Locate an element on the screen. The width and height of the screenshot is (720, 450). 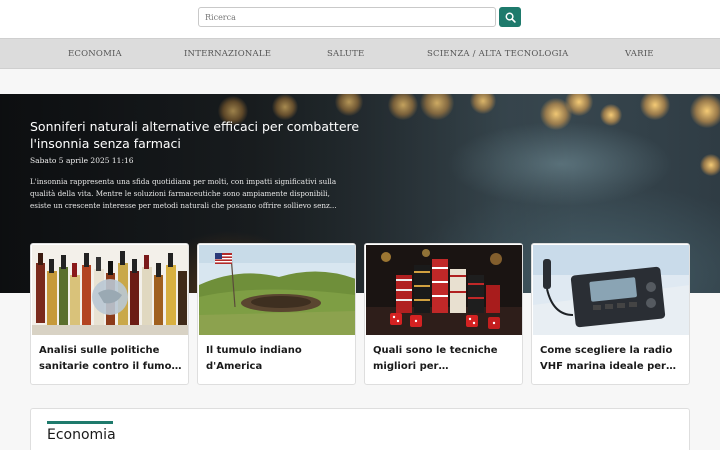
card-image-bottles is located at coordinates (110, 290).